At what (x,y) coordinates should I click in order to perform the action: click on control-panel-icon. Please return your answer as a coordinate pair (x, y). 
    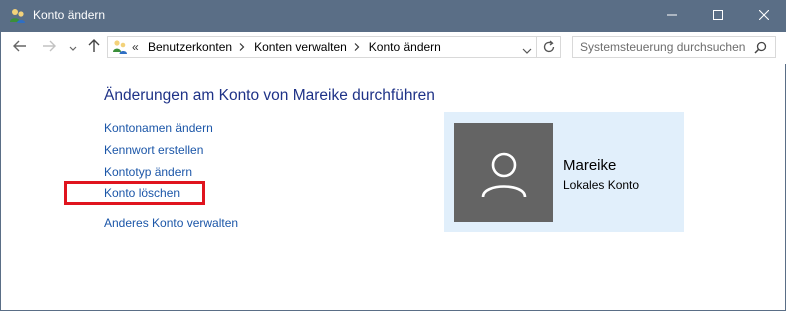
    Looking at the image, I should click on (120, 49).